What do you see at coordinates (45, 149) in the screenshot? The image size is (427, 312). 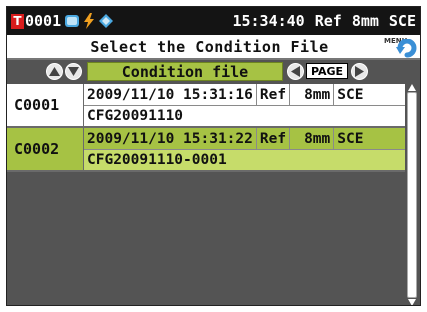 I see `file-id: C0002` at bounding box center [45, 149].